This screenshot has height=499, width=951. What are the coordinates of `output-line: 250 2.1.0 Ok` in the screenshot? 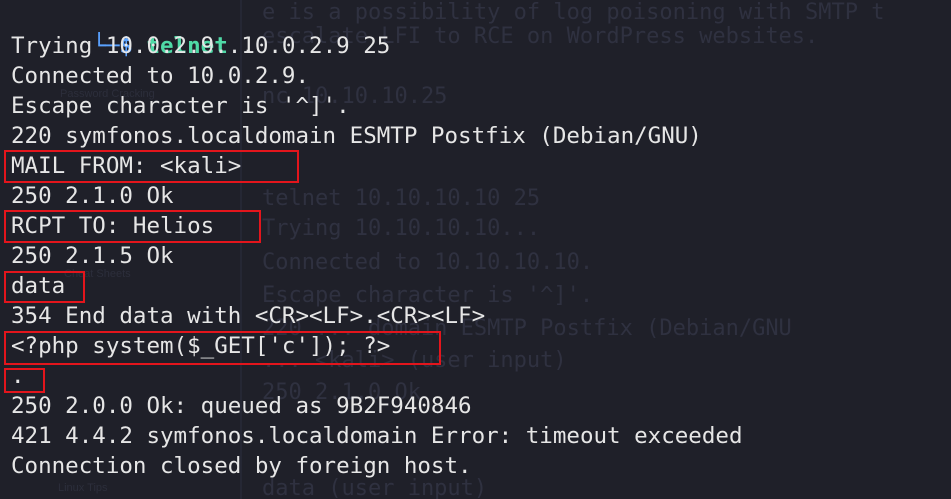 It's located at (92, 196).